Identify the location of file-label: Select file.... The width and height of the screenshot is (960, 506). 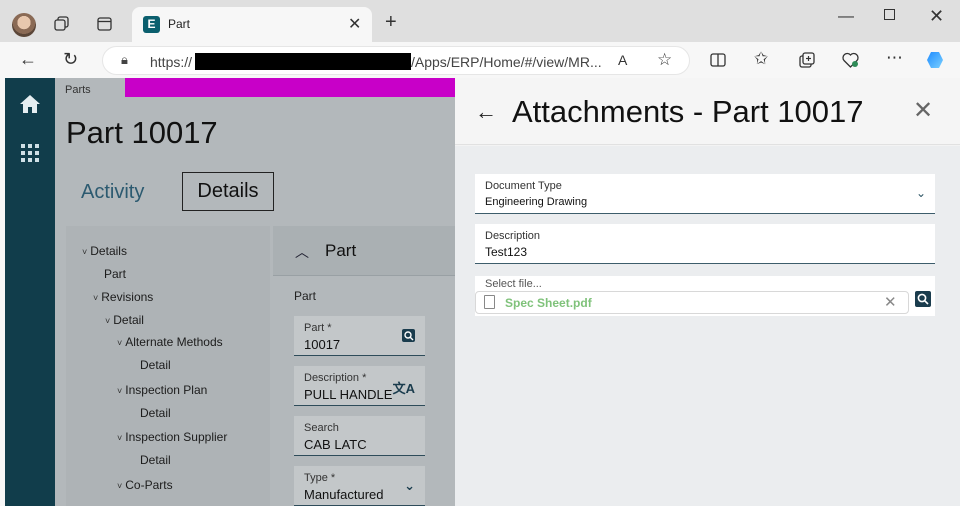
(513, 284).